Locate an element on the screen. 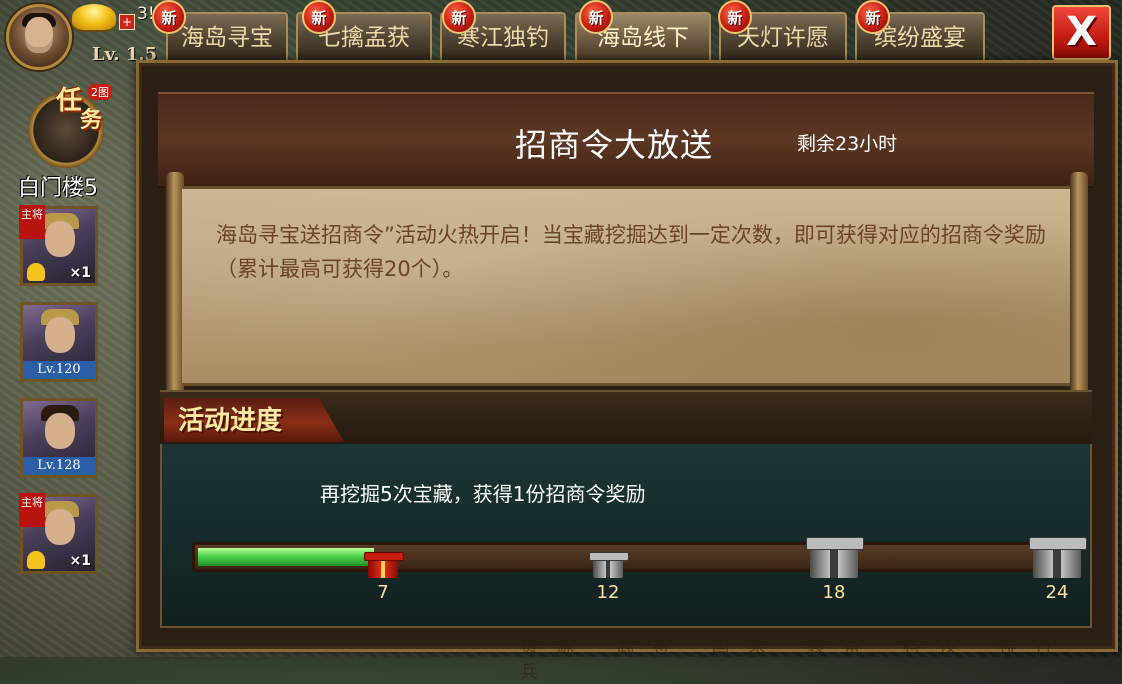 The image size is (1122, 684). avatar-face is located at coordinates (39, 35).